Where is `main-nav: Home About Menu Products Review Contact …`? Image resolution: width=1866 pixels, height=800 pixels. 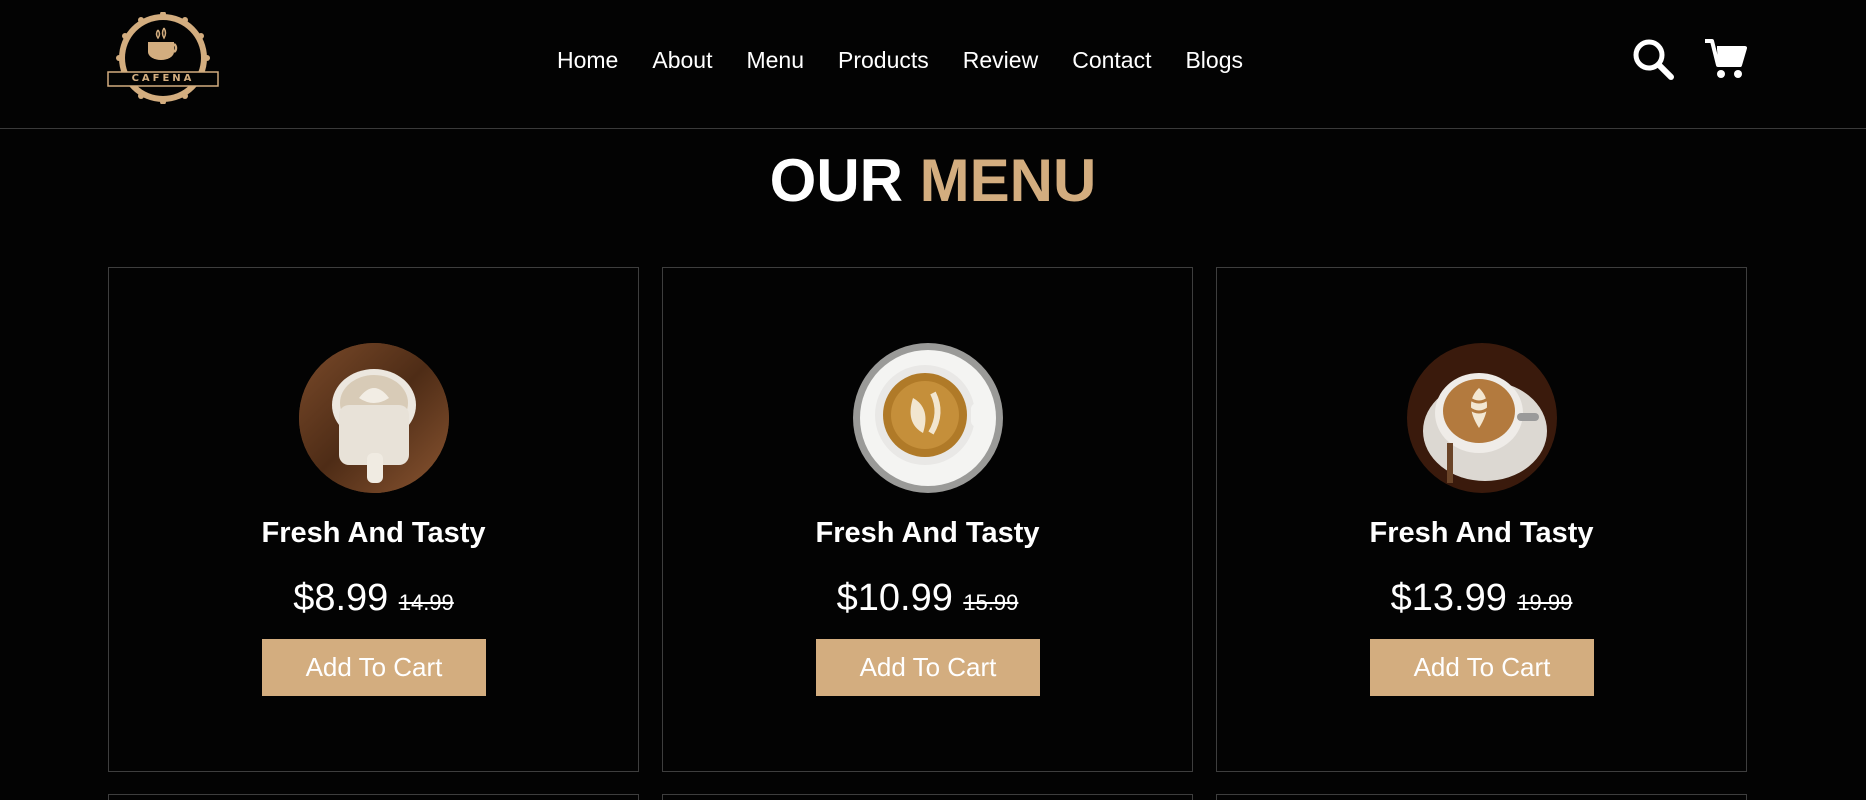
main-nav: Home About Menu Products Review Contact … is located at coordinates (900, 60).